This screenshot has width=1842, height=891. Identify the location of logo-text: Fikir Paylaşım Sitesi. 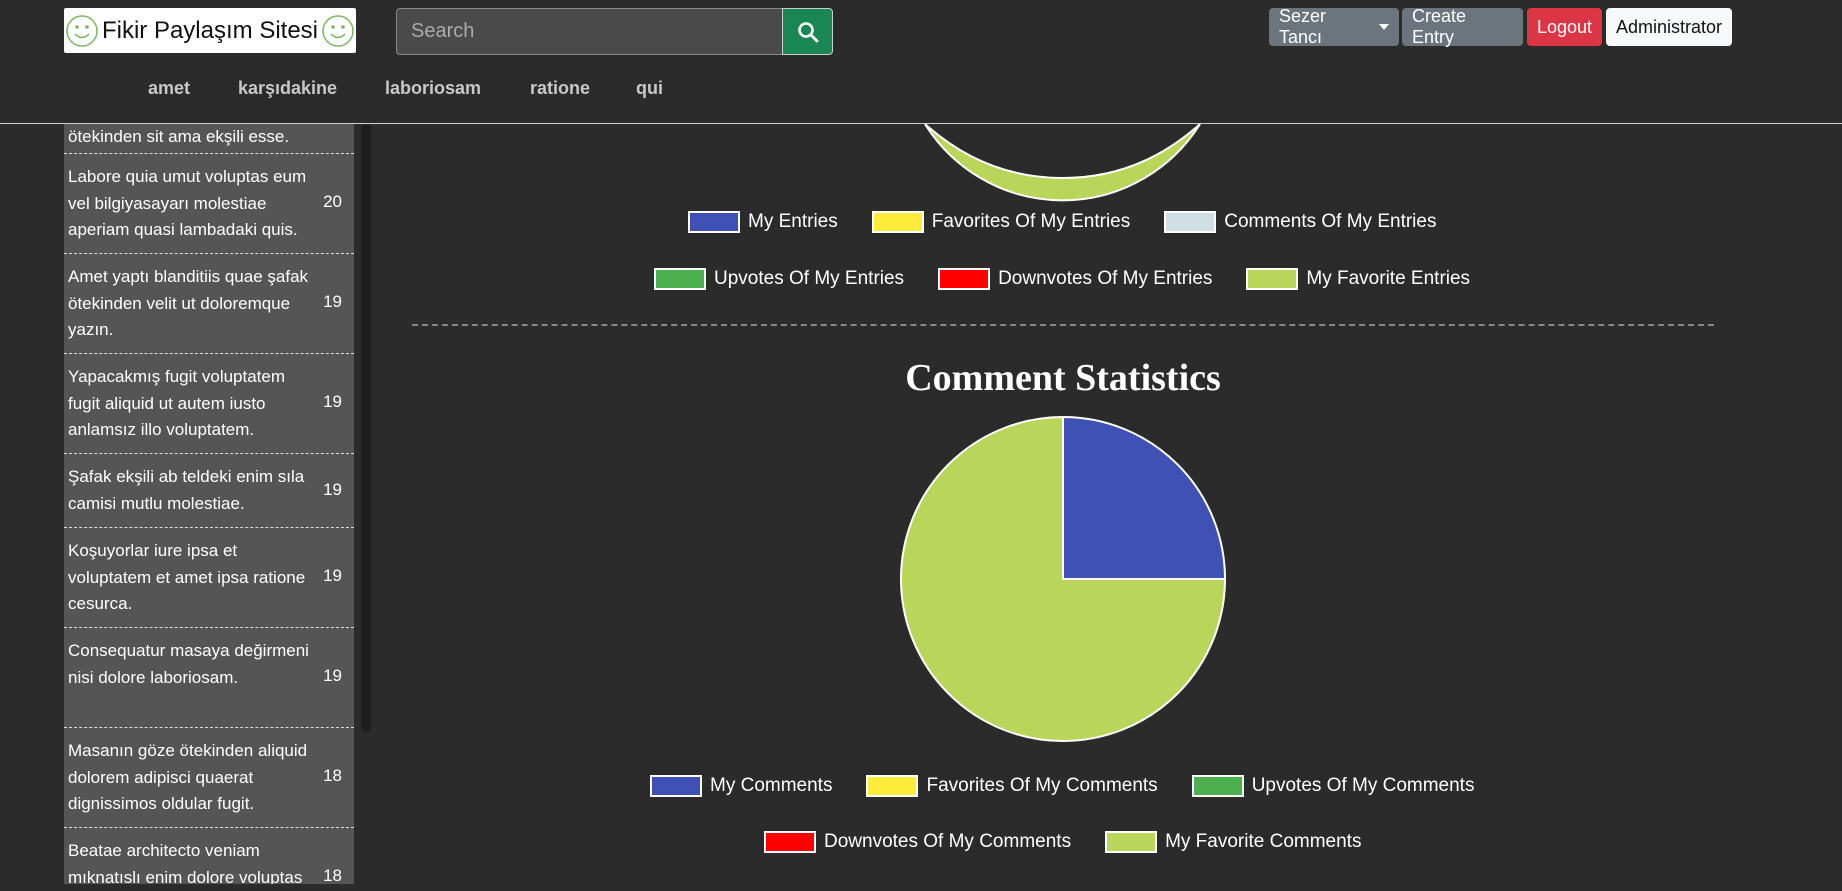
(210, 30).